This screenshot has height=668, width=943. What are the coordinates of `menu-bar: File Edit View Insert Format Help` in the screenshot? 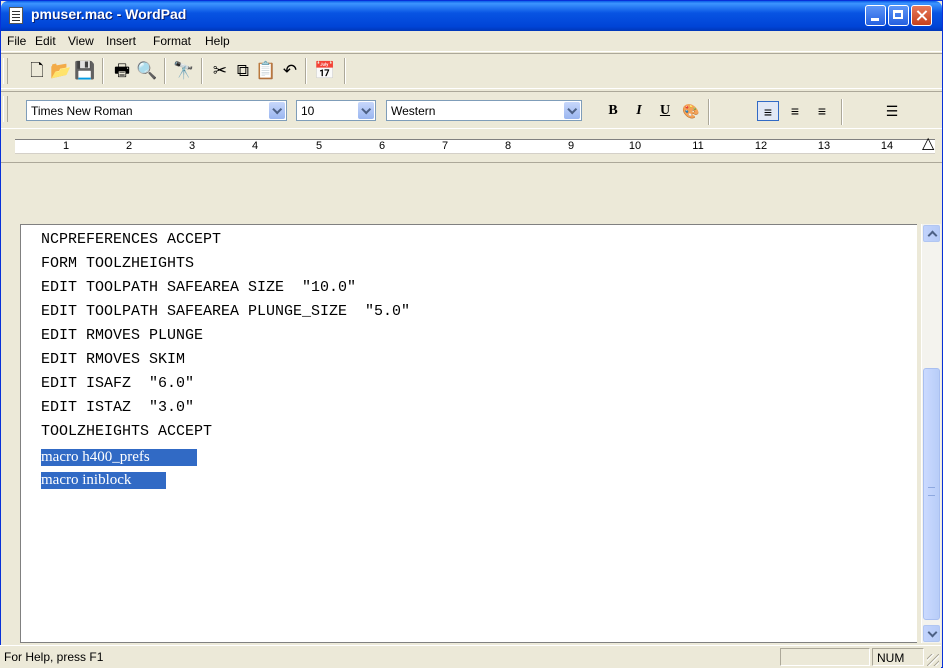 It's located at (471, 41).